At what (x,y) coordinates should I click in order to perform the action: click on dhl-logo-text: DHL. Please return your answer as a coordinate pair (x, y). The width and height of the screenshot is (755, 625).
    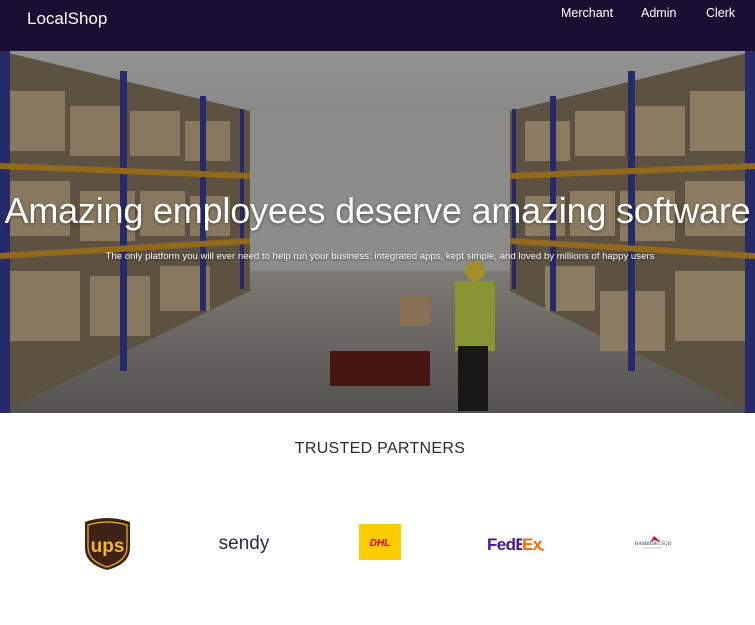
    Looking at the image, I should click on (380, 543).